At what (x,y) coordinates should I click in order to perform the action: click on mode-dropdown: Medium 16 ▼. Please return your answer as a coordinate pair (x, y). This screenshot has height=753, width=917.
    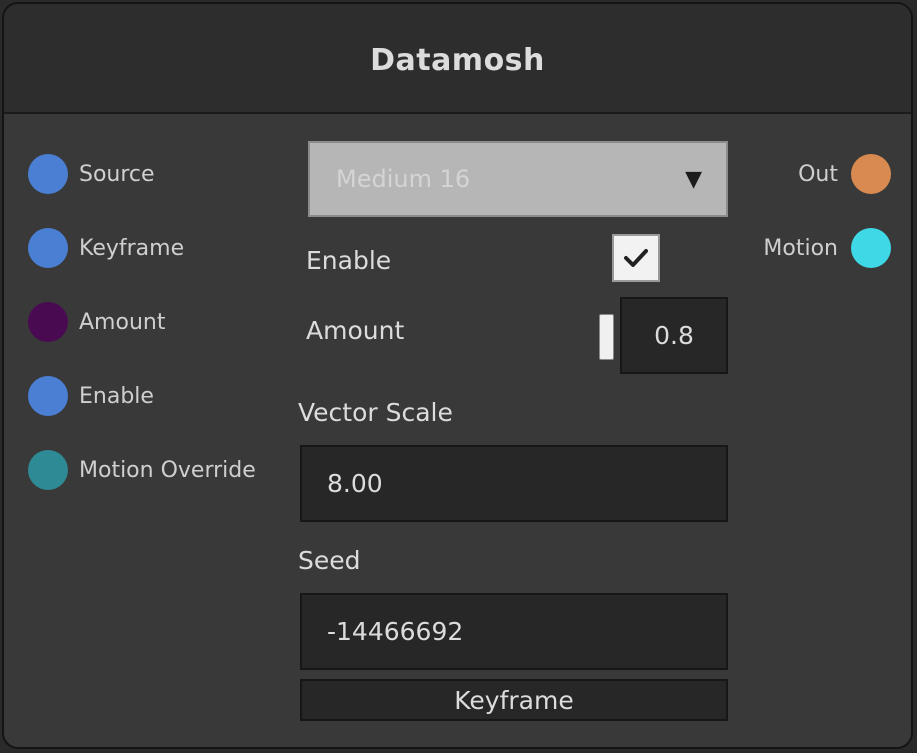
    Looking at the image, I should click on (518, 179).